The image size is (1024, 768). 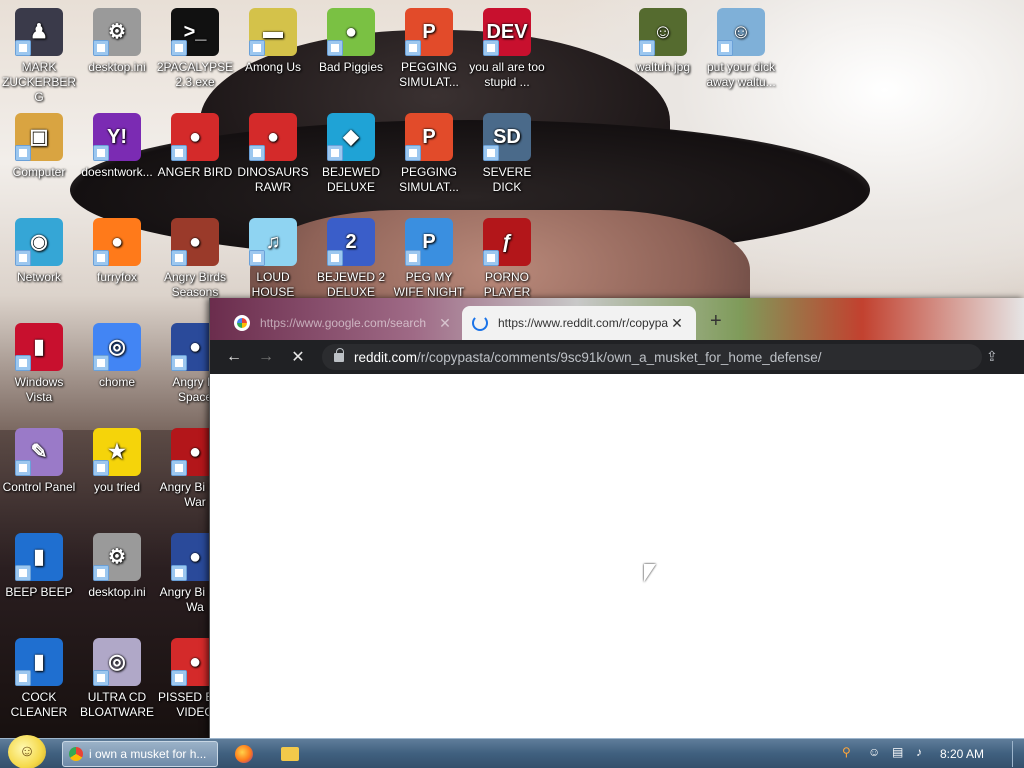 What do you see at coordinates (117, 347) in the screenshot?
I see `chrome-icon: ◎` at bounding box center [117, 347].